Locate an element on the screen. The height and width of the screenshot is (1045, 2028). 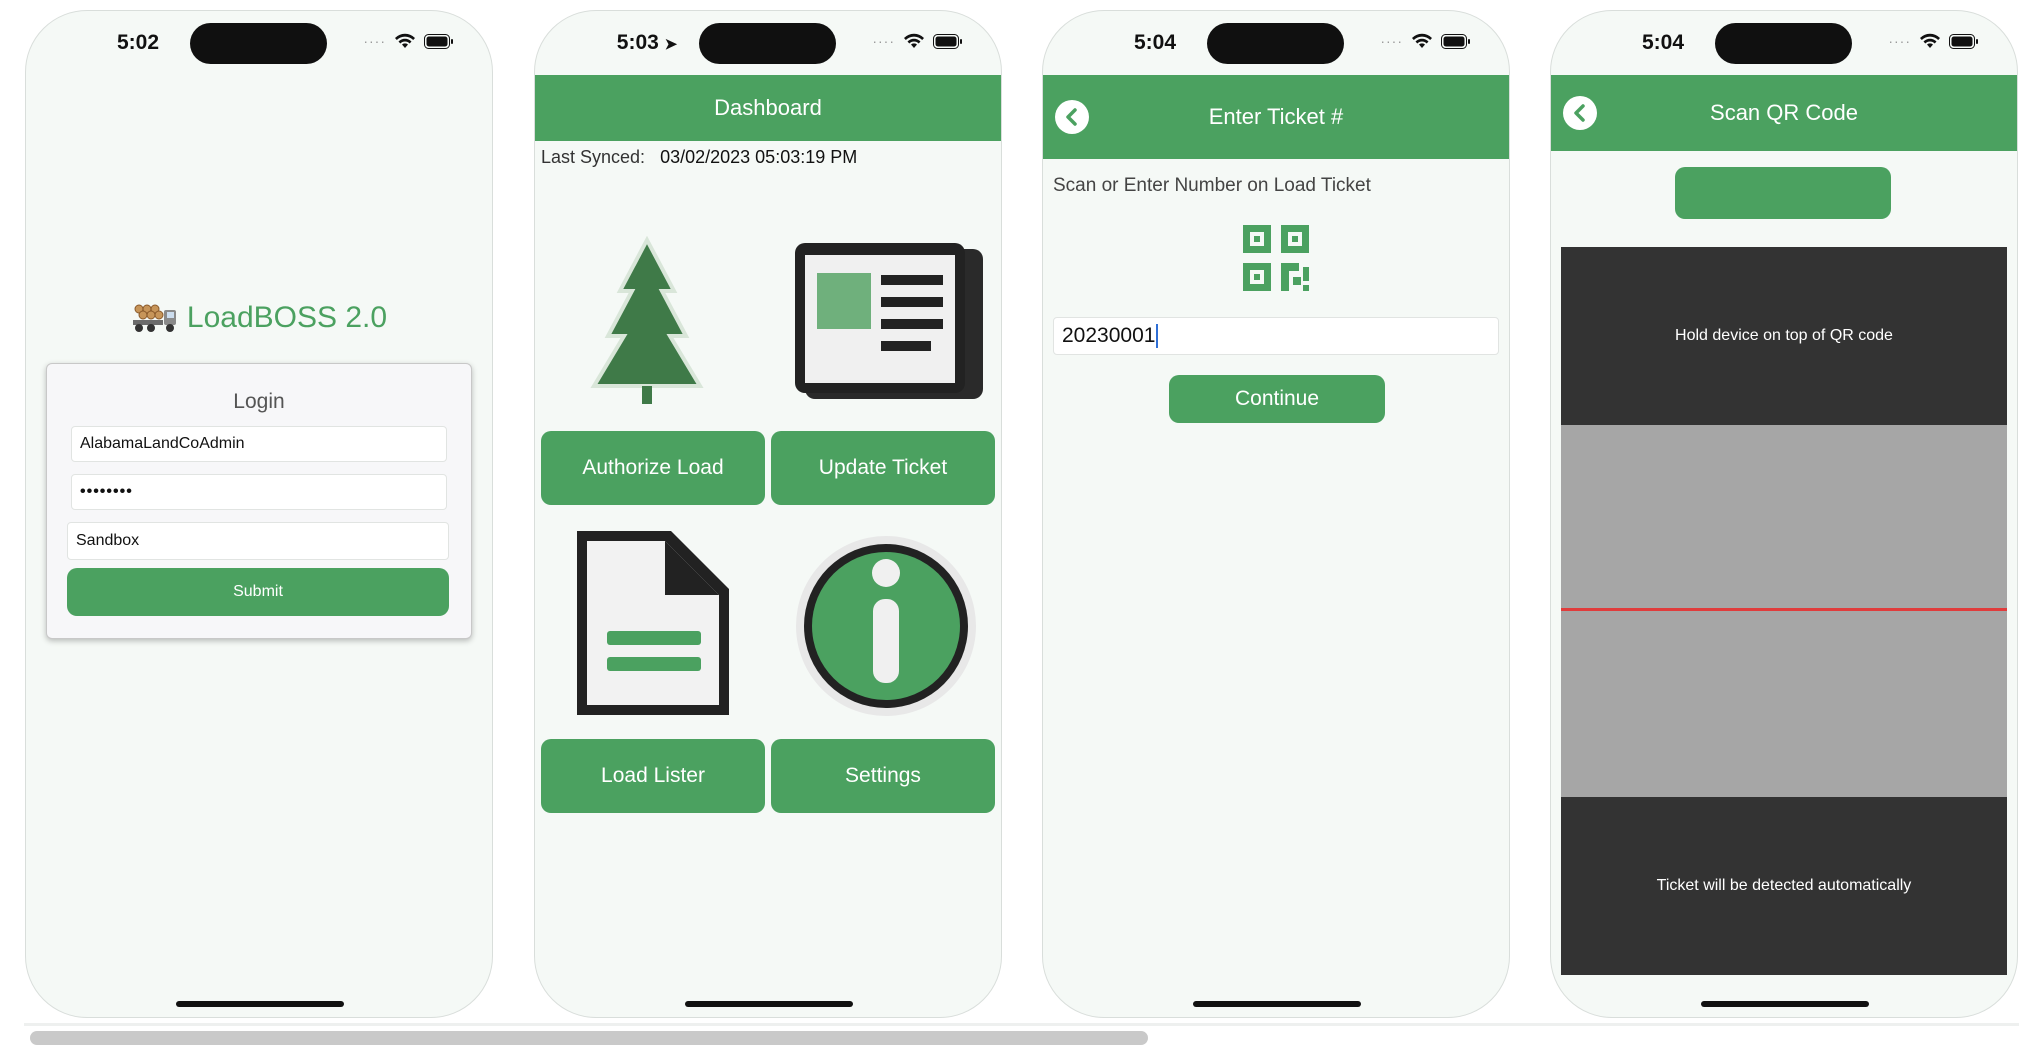
bottom-overlay: Ticket will be detected automatically is located at coordinates (1784, 886).